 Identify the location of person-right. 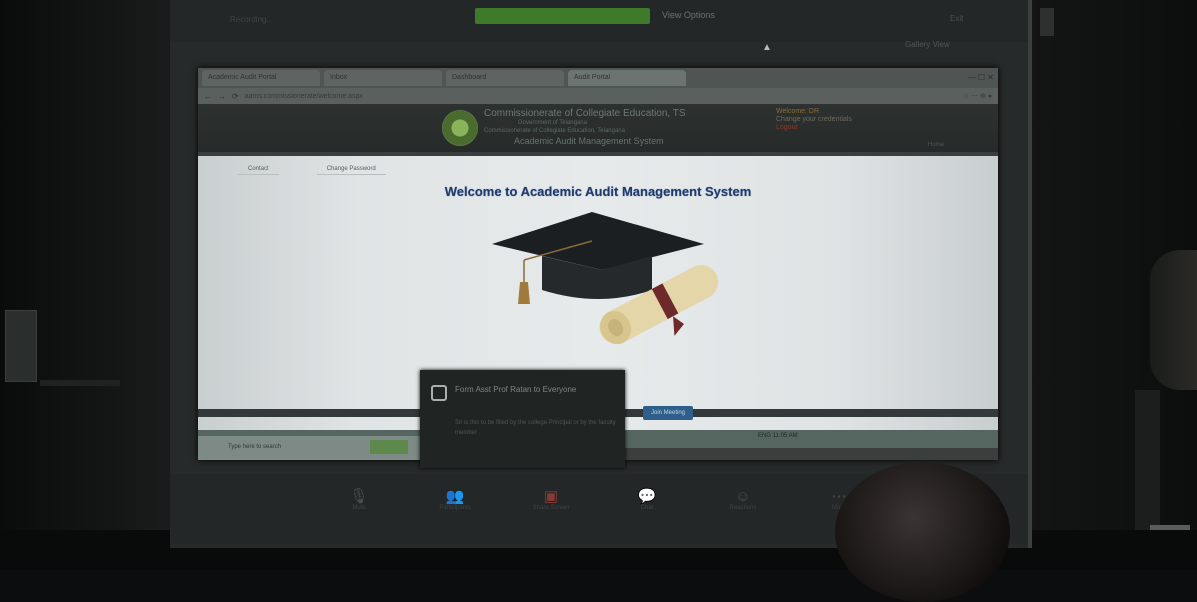
(1173, 320).